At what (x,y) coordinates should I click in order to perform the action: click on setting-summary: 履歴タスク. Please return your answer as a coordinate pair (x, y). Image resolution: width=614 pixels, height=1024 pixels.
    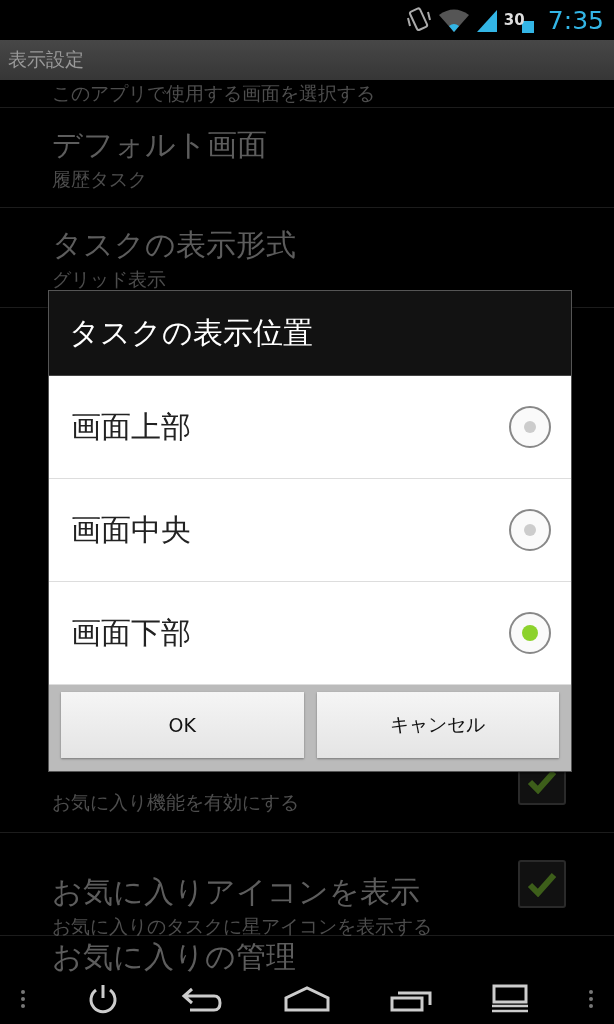
    Looking at the image, I should click on (100, 179).